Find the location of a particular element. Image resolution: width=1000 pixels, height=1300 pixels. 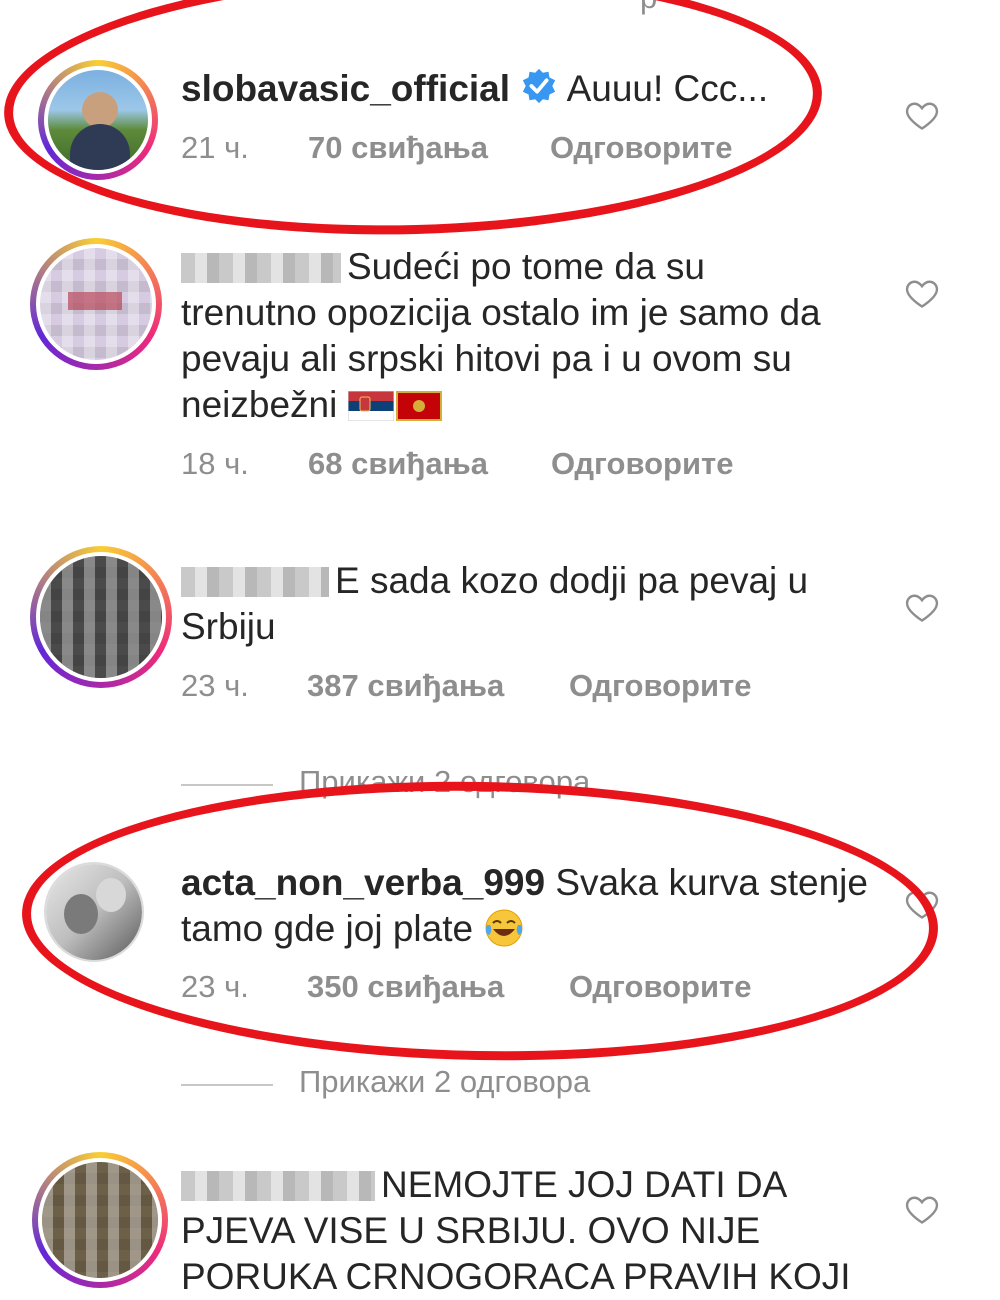

serbia-flag-icon is located at coordinates (370, 406).